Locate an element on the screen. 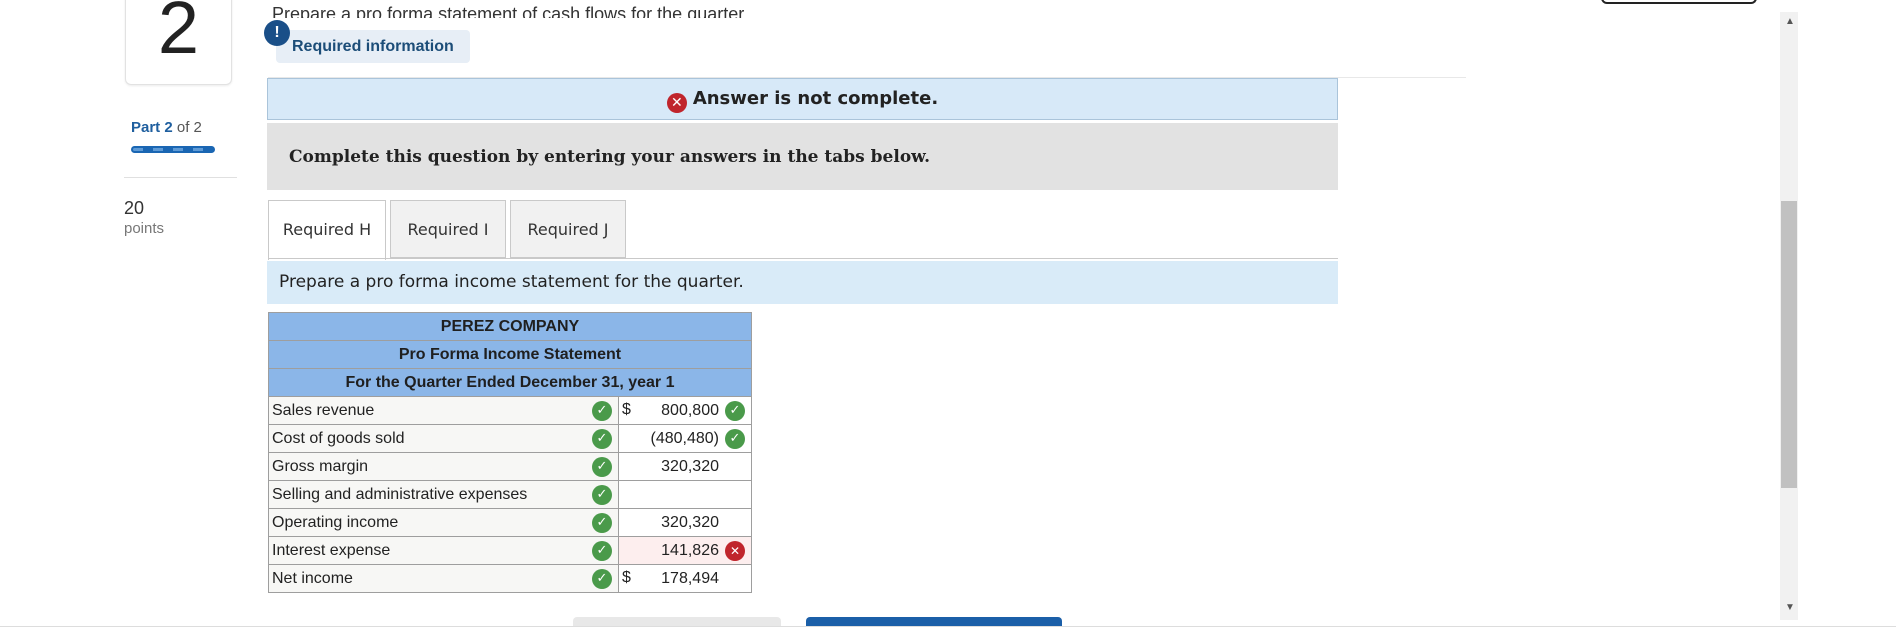 This screenshot has width=1896, height=627. required-information-badge: Required information is located at coordinates (373, 46).